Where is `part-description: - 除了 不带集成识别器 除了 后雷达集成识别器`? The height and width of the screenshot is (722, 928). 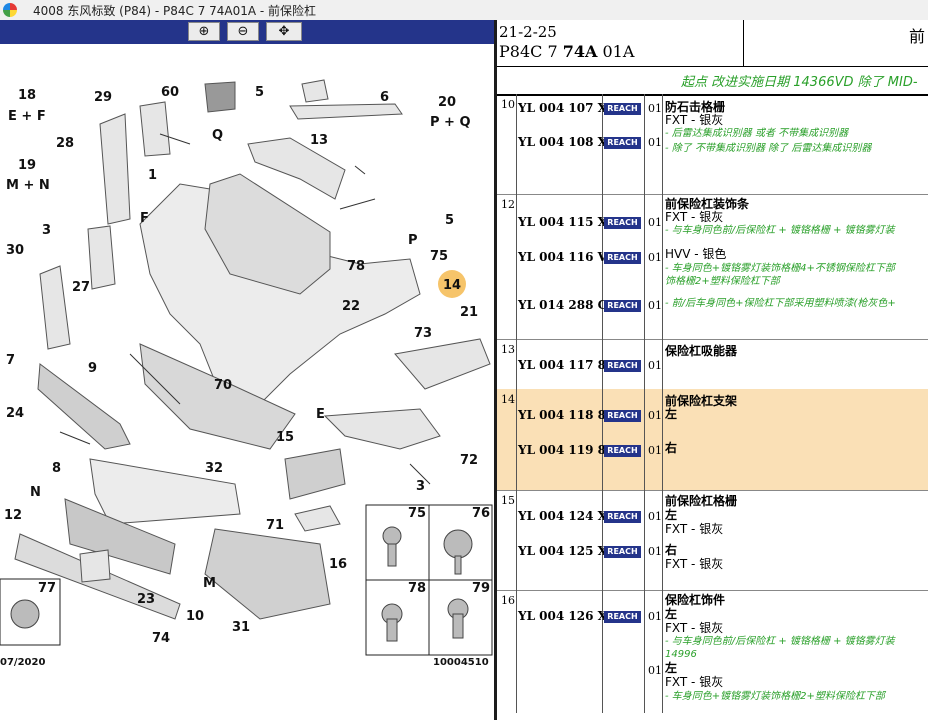
part-description: - 除了 不带集成识别器 除了 后雷达集成识别器 is located at coordinates (768, 148).